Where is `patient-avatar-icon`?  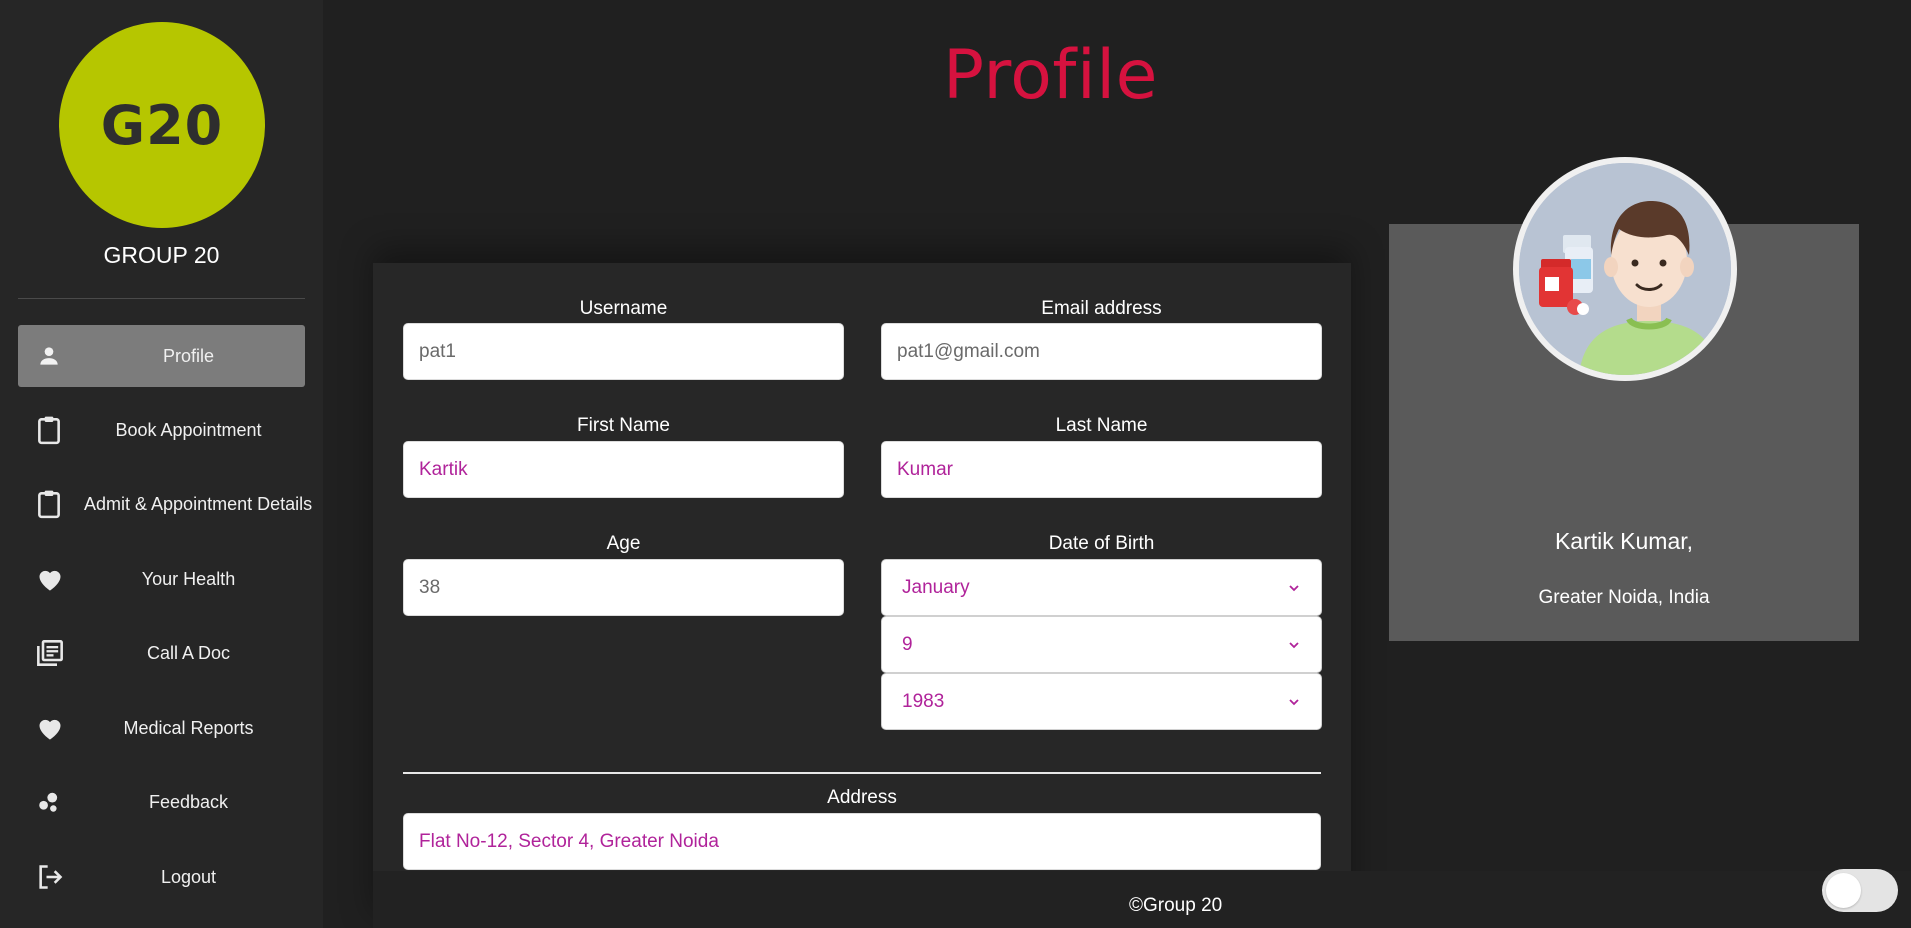 patient-avatar-icon is located at coordinates (1625, 269).